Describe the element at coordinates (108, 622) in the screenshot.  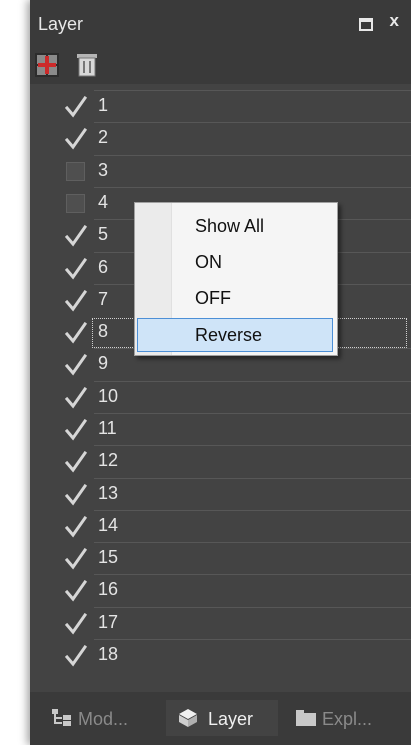
I see `layer-label: 17` at that location.